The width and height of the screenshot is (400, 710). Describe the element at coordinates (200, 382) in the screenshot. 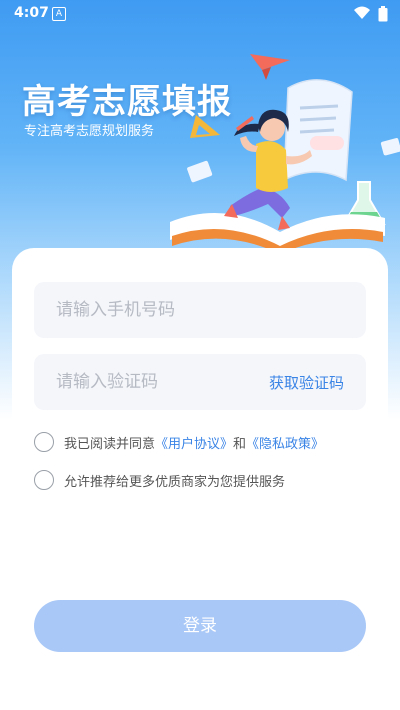

I see `code-field: 获取验证码` at that location.